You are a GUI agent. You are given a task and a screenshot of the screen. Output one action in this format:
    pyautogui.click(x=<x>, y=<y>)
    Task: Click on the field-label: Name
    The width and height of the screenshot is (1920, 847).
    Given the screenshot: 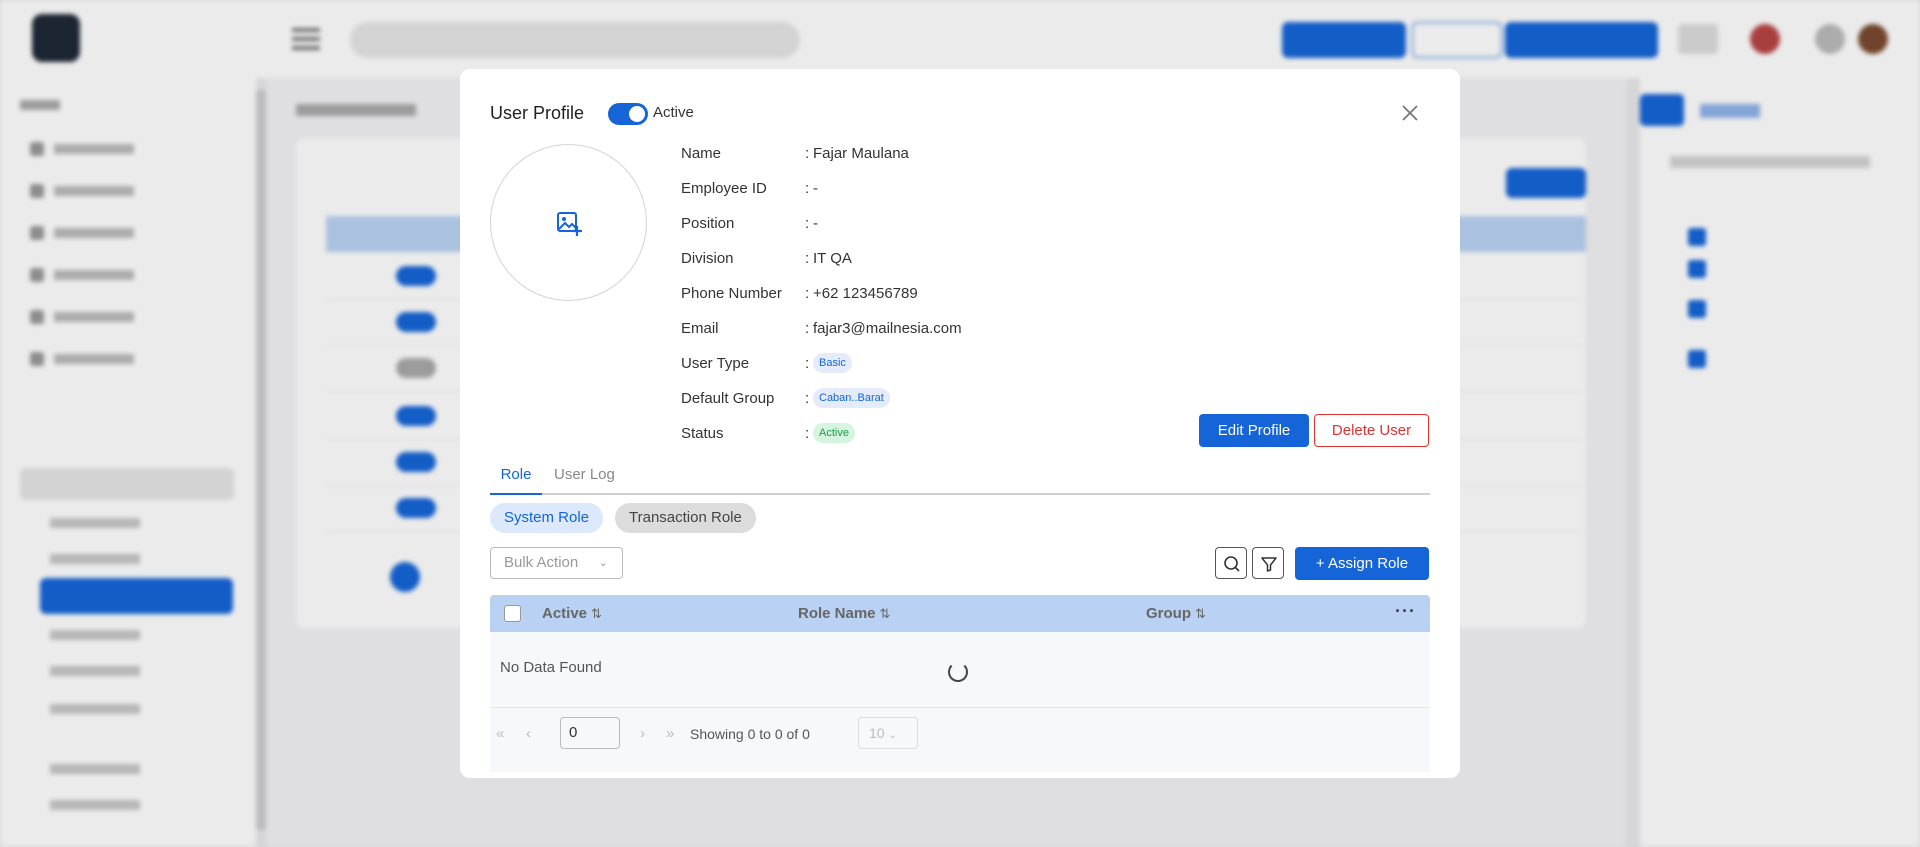 What is the action you would take?
    pyautogui.click(x=701, y=153)
    